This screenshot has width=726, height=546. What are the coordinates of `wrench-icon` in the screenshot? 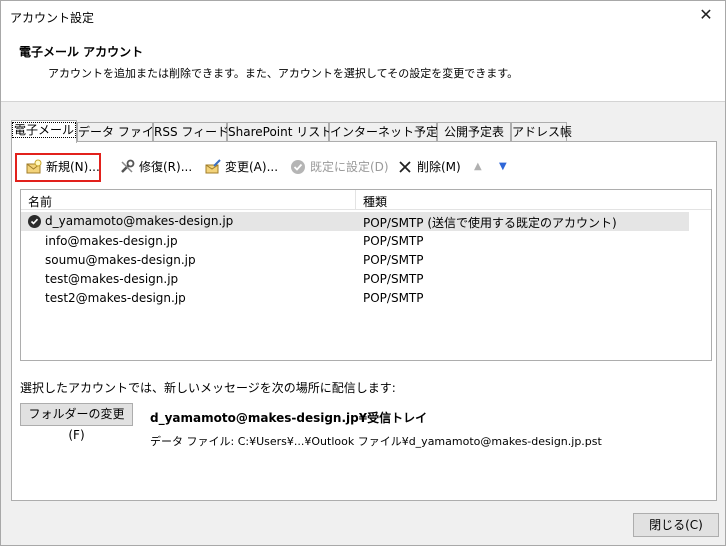 It's located at (127, 167).